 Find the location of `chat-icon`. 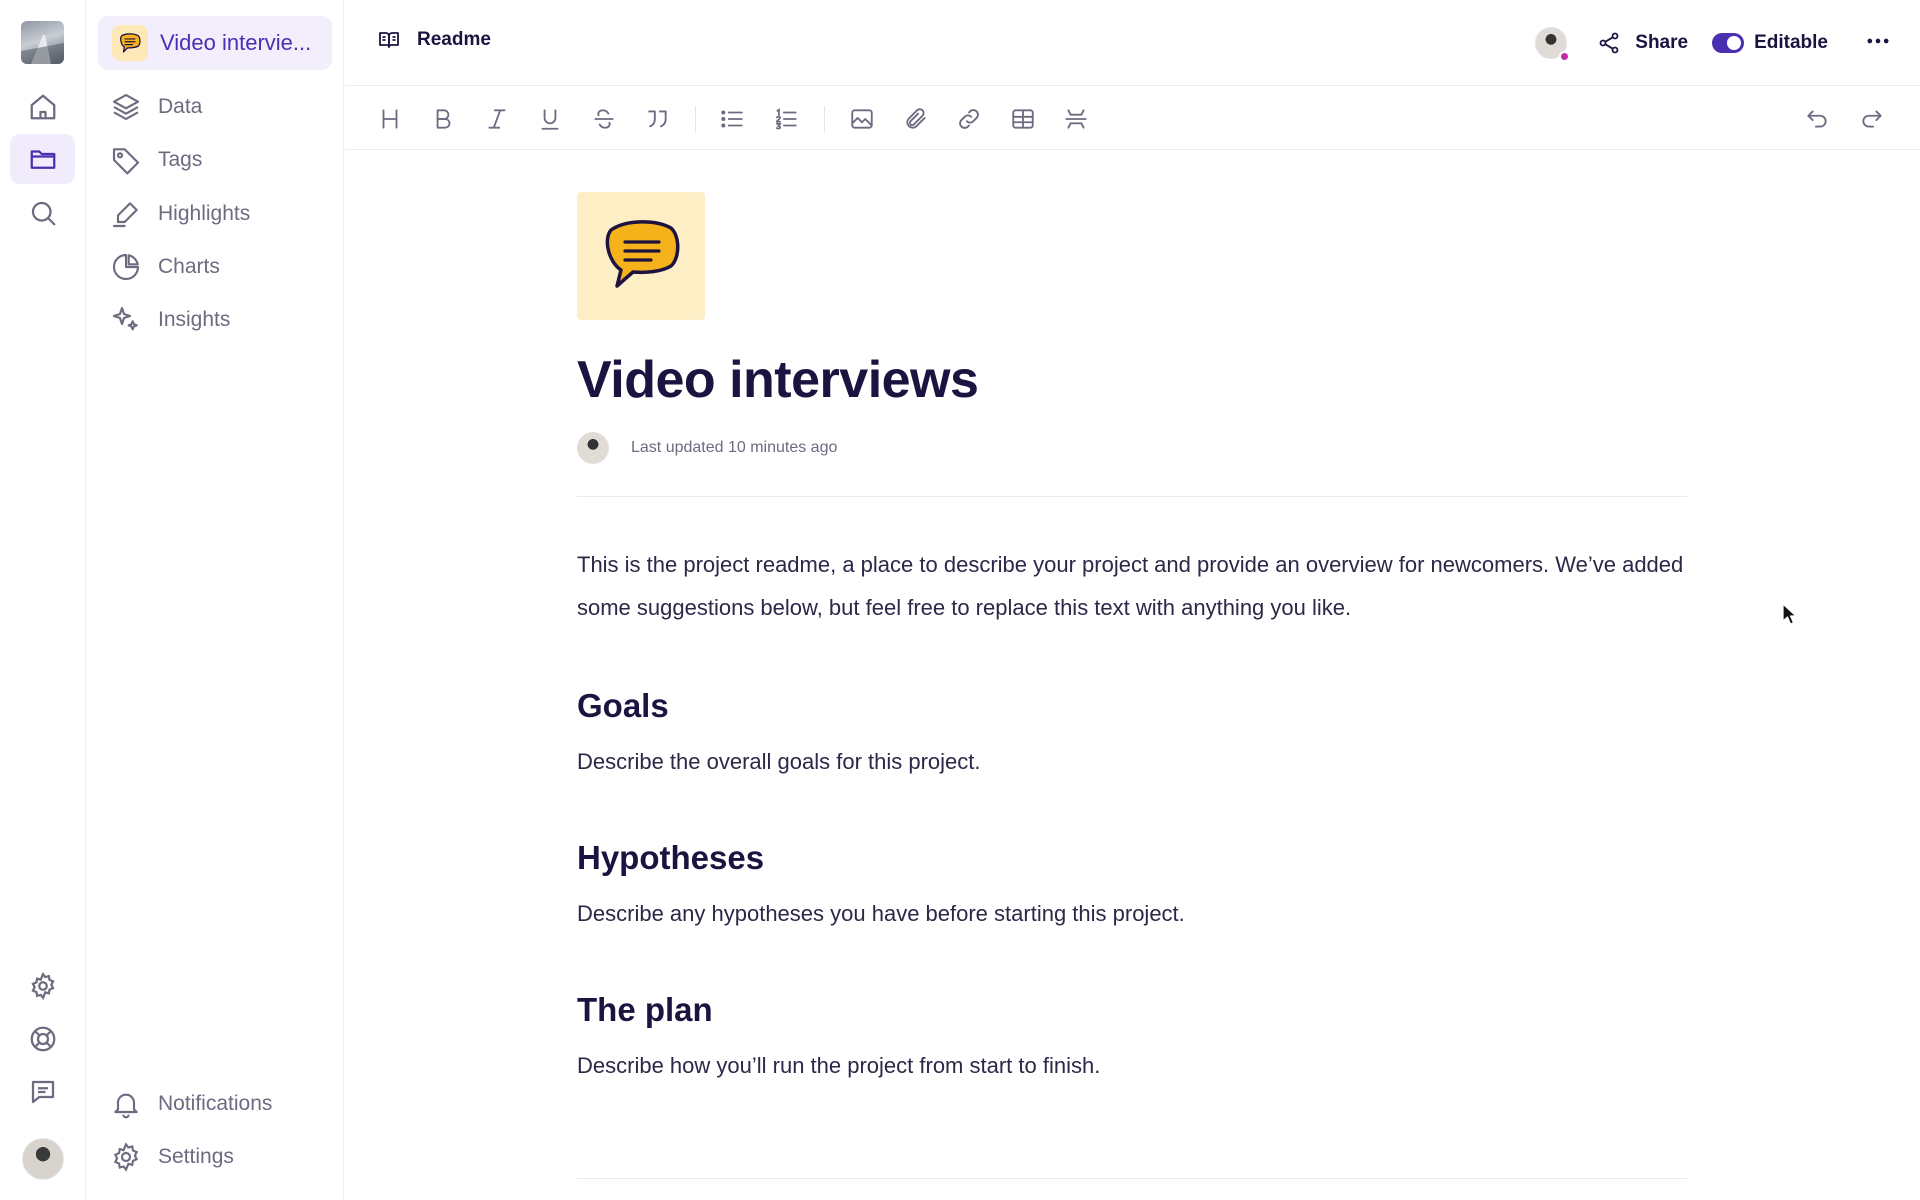

chat-icon is located at coordinates (42, 1092).